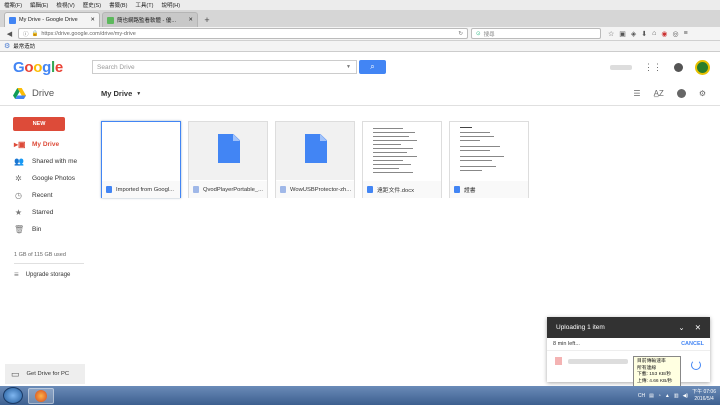 The width and height of the screenshot is (720, 405). I want to click on menu-history: 歷史(S), so click(92, 5).